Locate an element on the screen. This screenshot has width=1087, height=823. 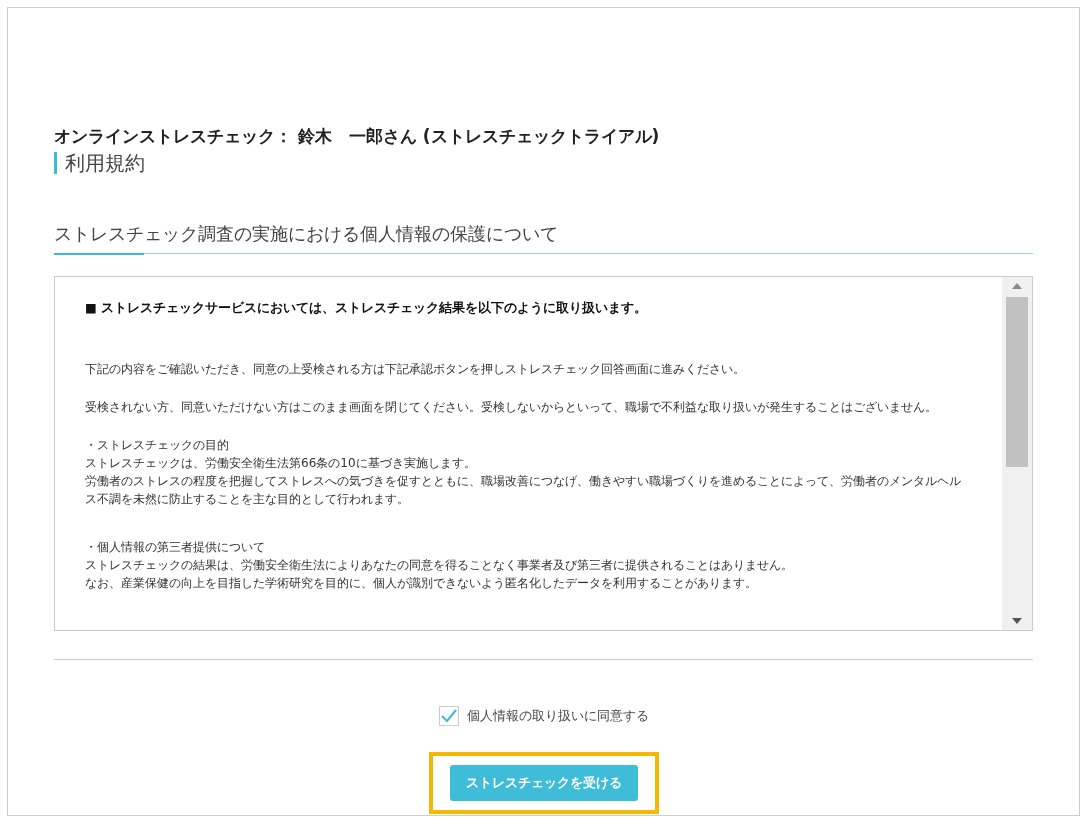
section-title: 利用規約 is located at coordinates (99, 163).